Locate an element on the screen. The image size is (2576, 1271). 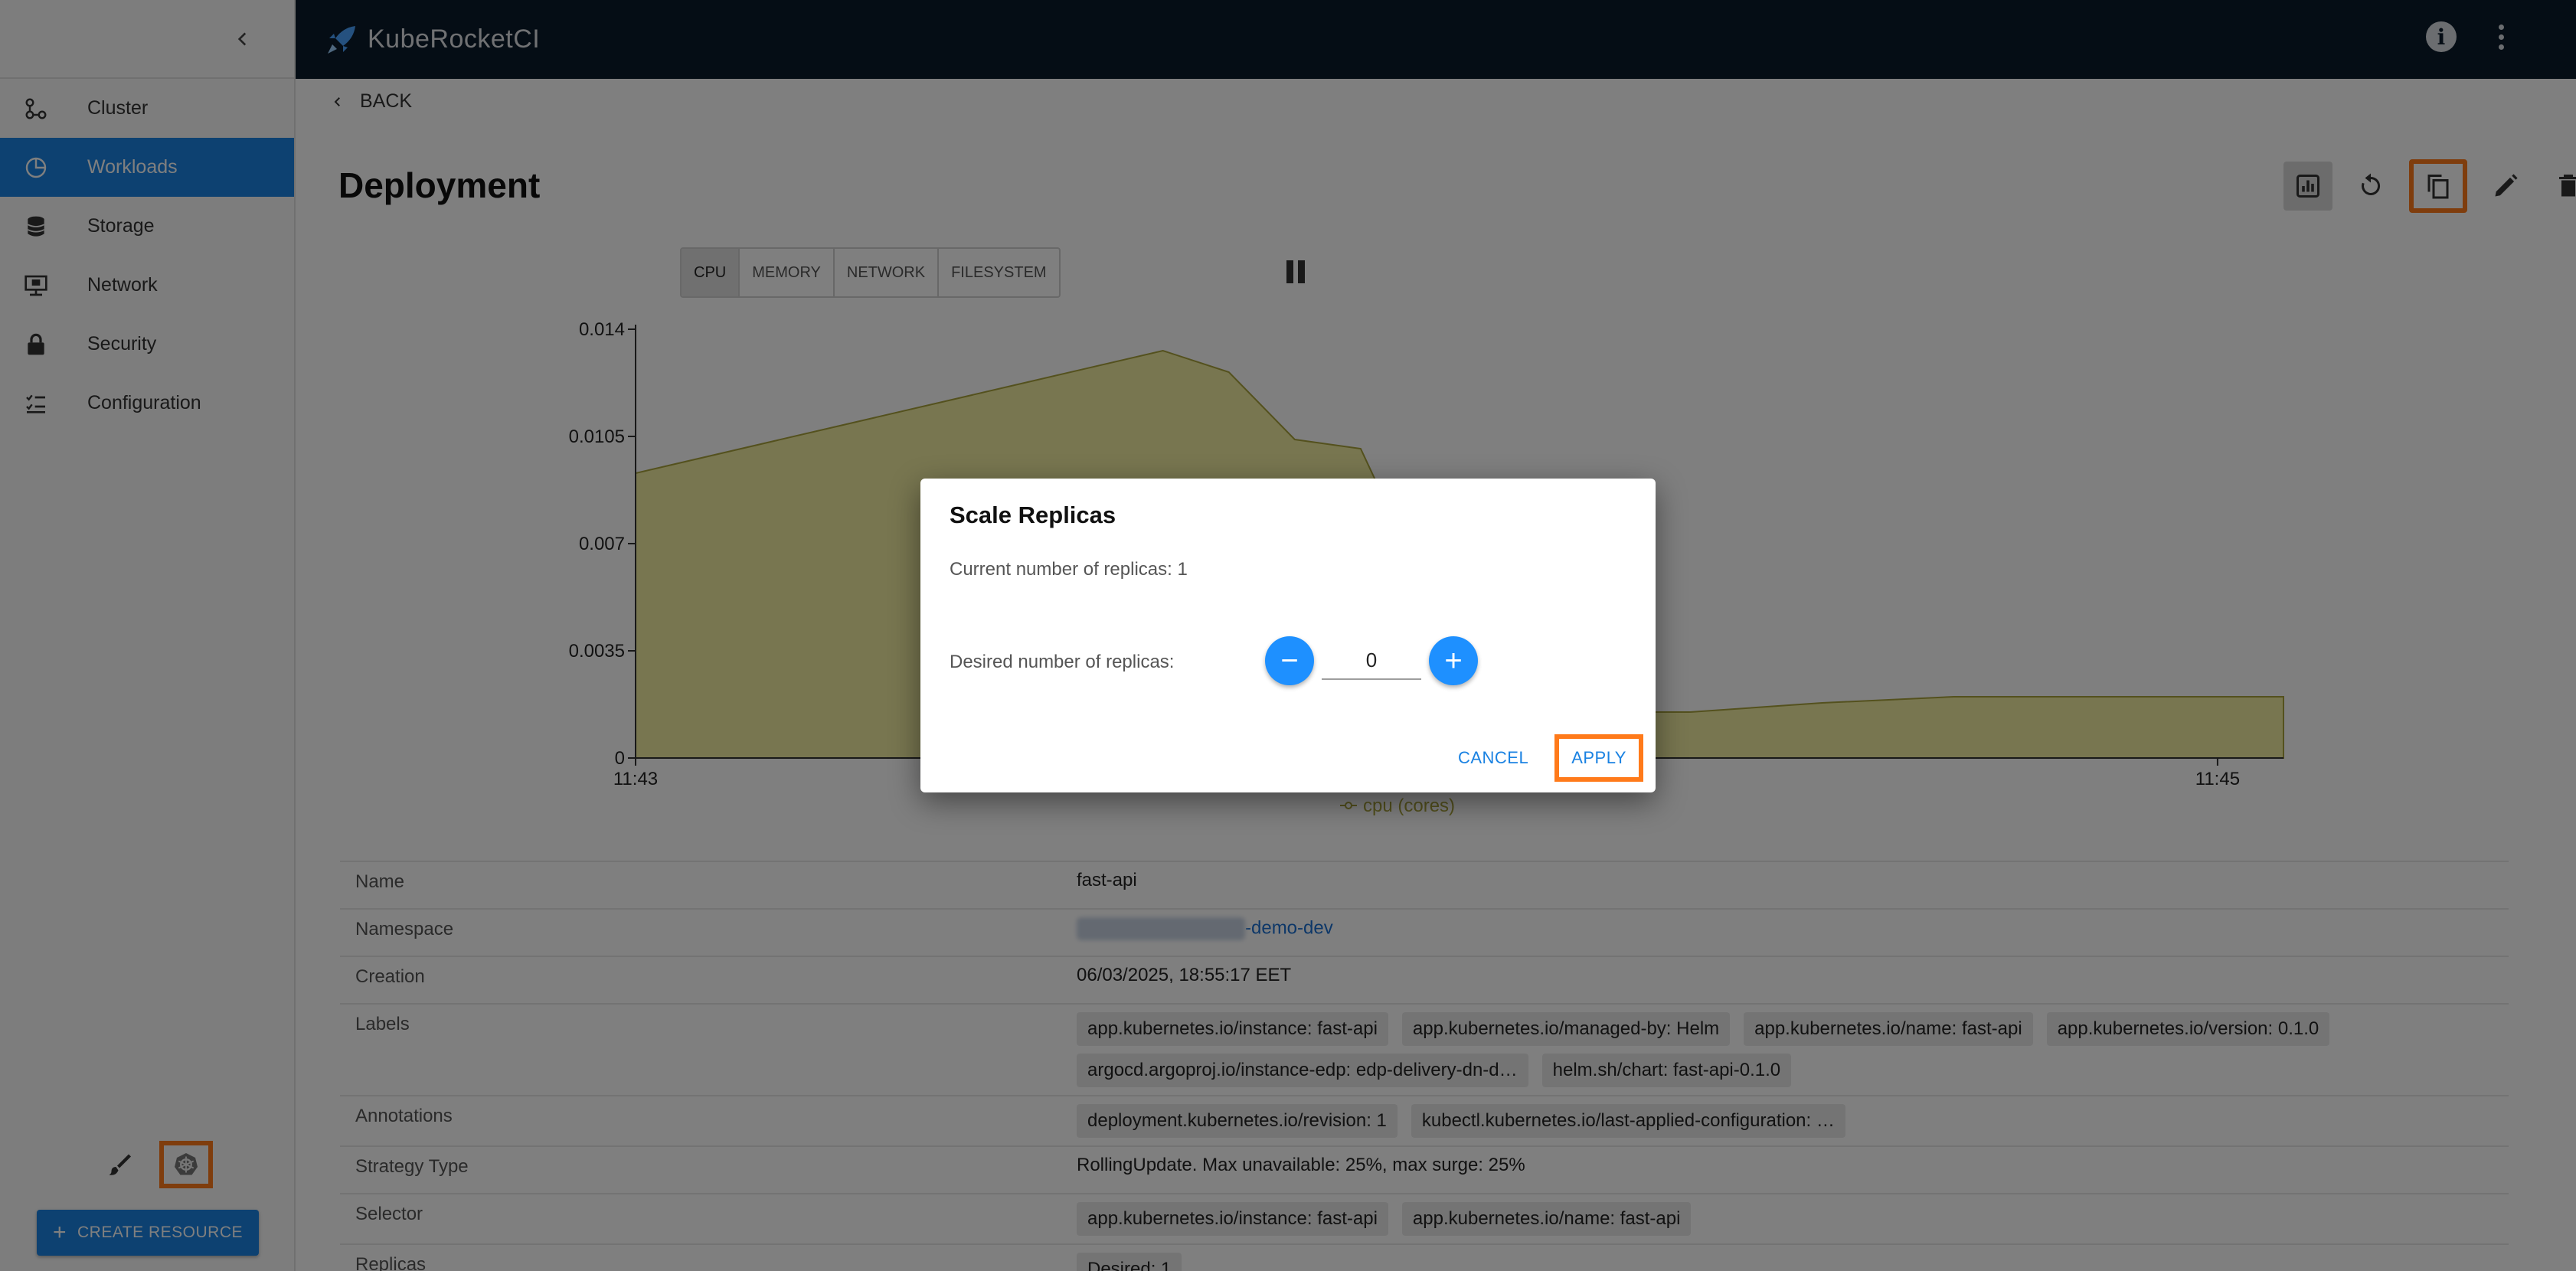
replicas-stepper: − + is located at coordinates (1371, 661).